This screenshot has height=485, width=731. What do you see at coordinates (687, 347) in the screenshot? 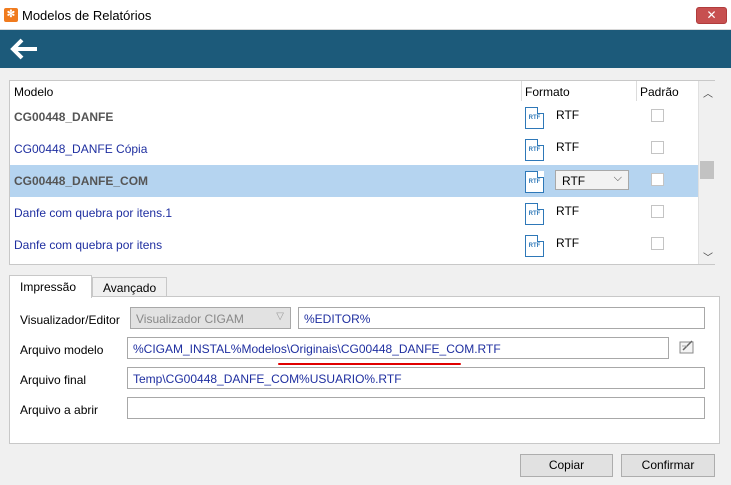
I see `edit-file-icon` at bounding box center [687, 347].